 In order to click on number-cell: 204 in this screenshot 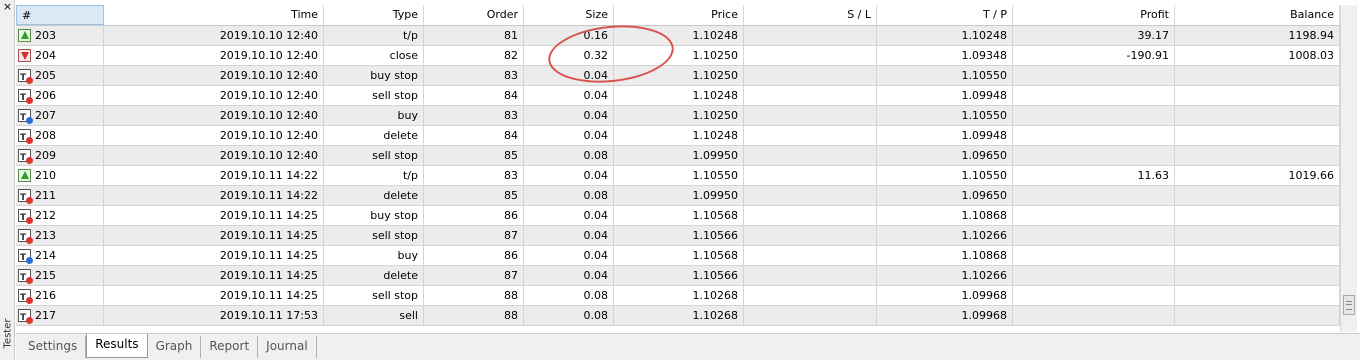, I will do `click(60, 55)`.